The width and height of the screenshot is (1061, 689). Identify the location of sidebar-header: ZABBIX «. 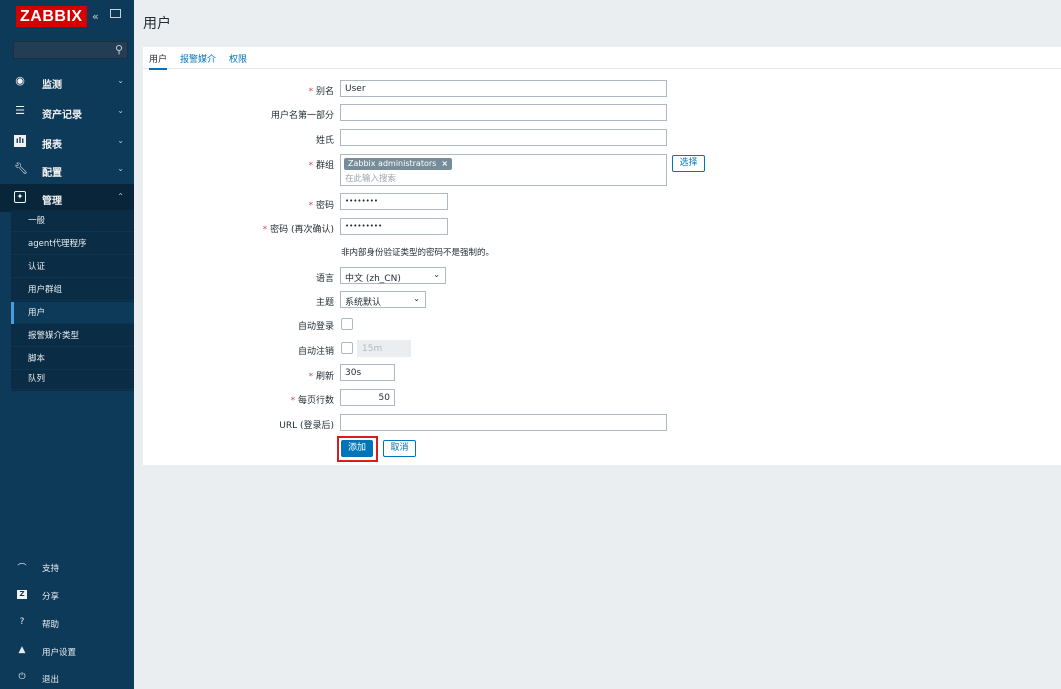
(67, 20).